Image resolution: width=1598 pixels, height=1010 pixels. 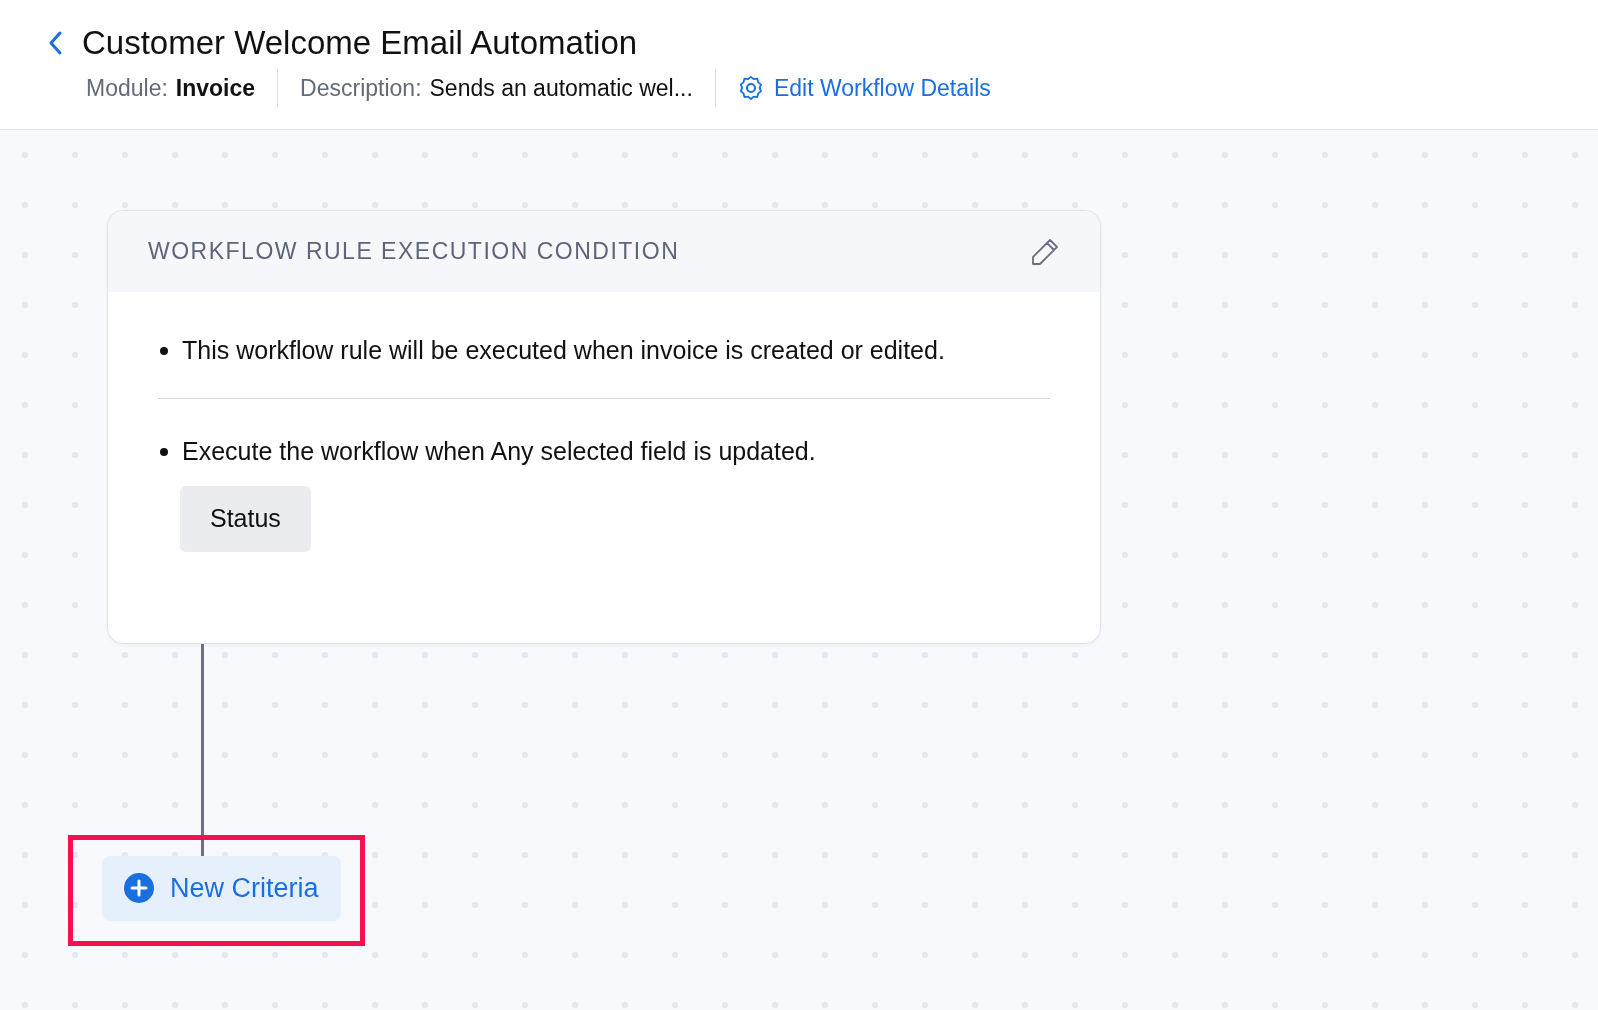 I want to click on meta-label: Description:, so click(x=361, y=88).